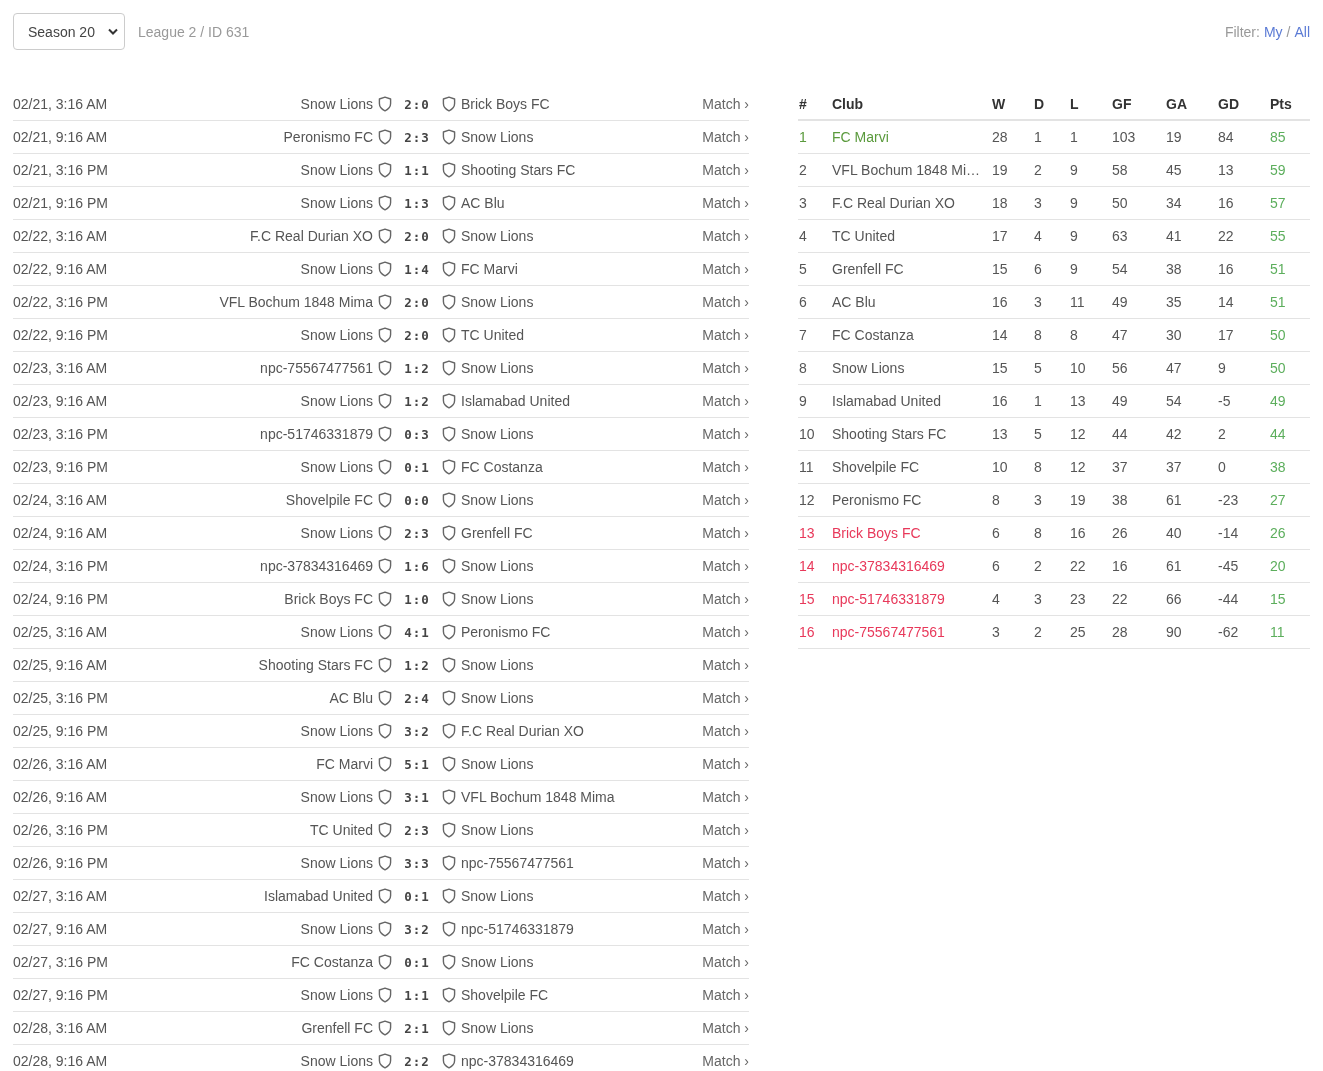 This screenshot has width=1323, height=1071. I want to click on match-date: 02/21, 9:16 AM, so click(61, 137).